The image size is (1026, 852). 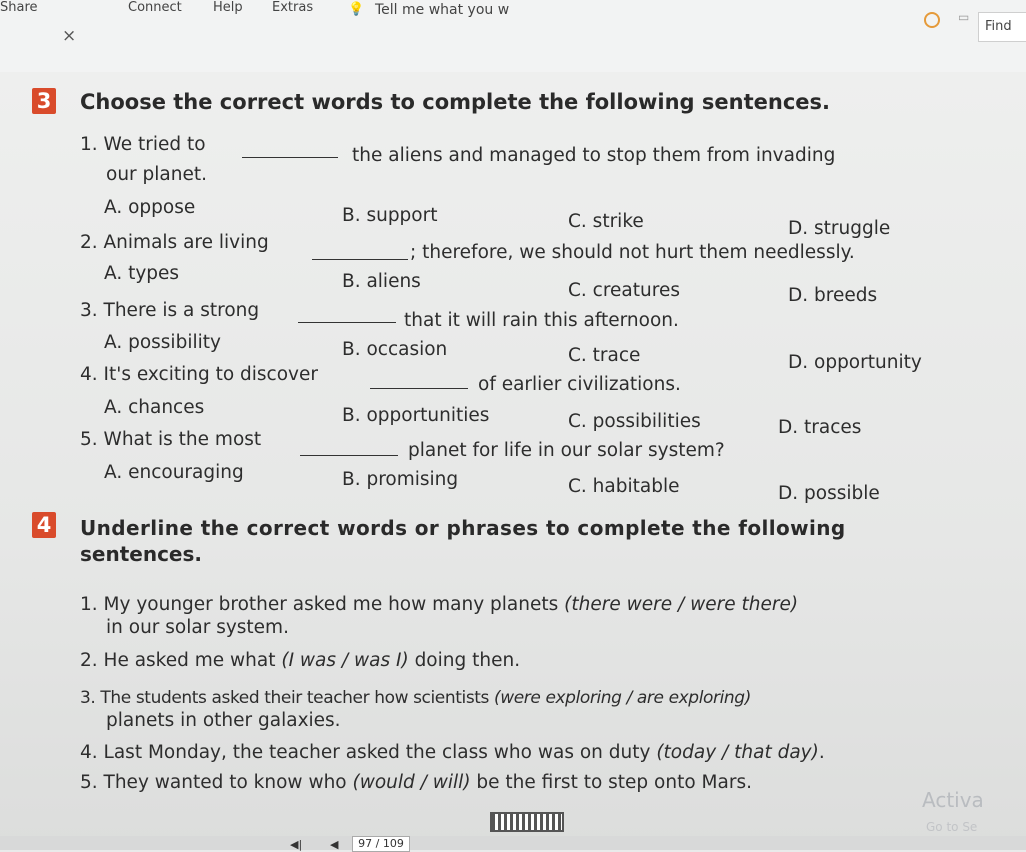 What do you see at coordinates (155, 7) in the screenshot?
I see `menu-connect: Connect` at bounding box center [155, 7].